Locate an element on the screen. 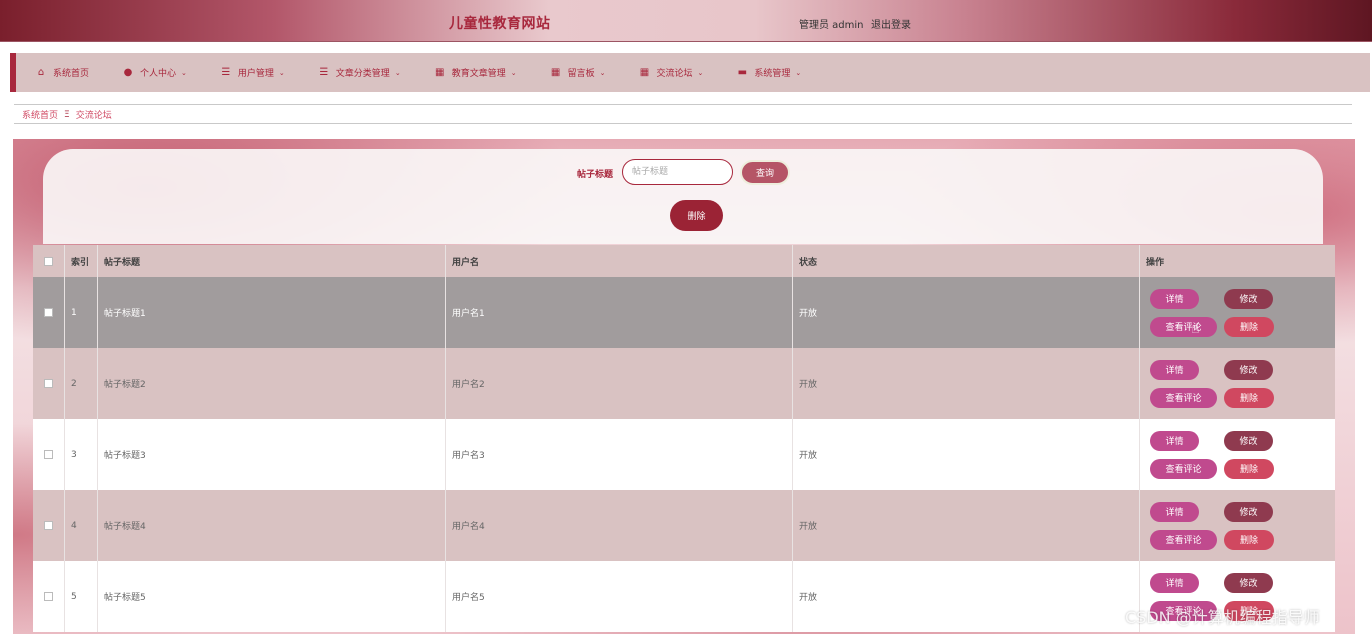  watermark: CSDN @计算机编程指导师 is located at coordinates (1222, 617).